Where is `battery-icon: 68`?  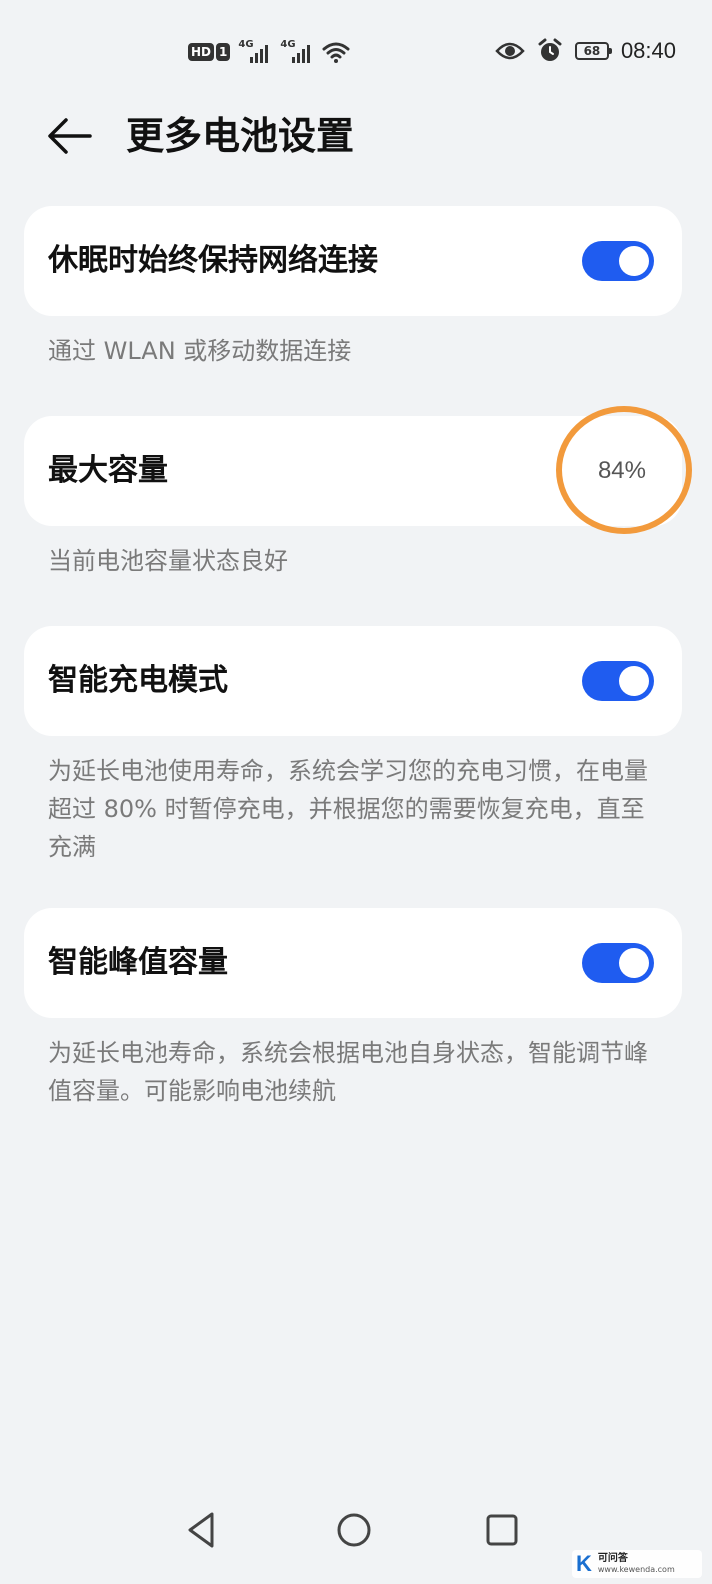
battery-icon: 68 is located at coordinates (593, 51).